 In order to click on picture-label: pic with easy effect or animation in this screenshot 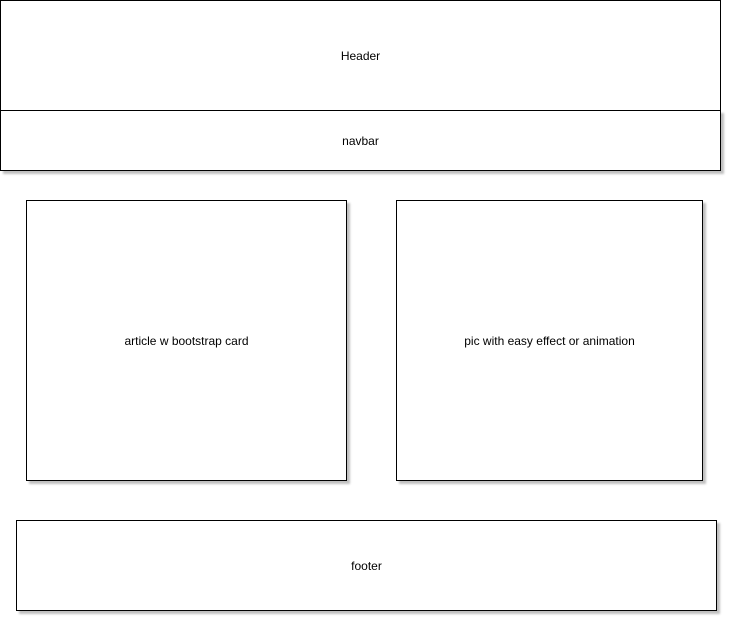, I will do `click(549, 340)`.